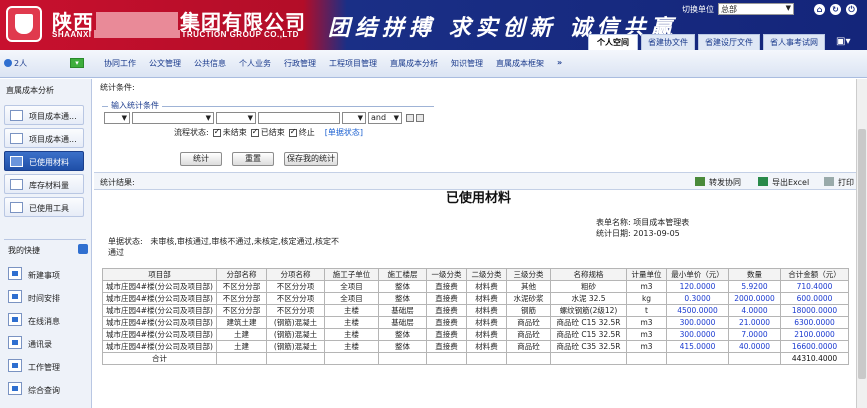 This screenshot has height=408, width=867. I want to click on quick-work-management: 工作管理, so click(48, 366).